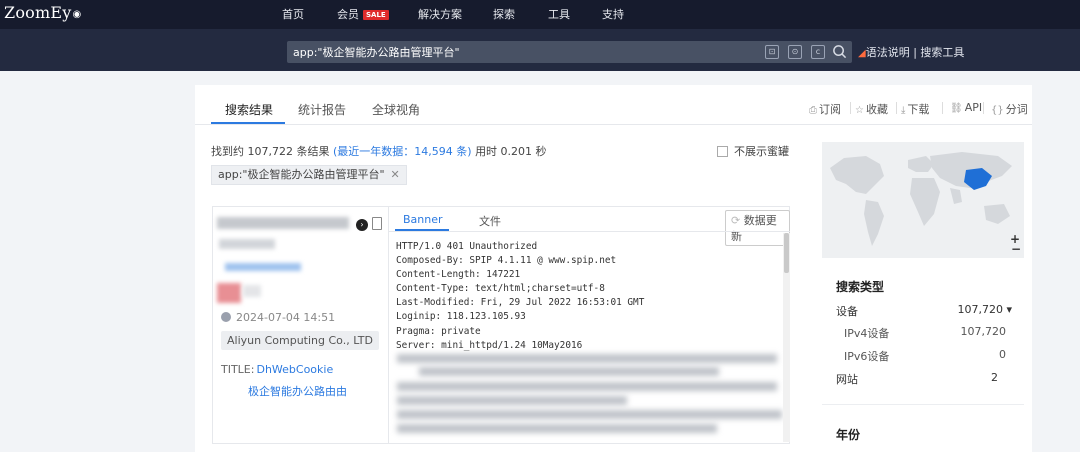  I want to click on scan-icon: ⊙, so click(795, 52).